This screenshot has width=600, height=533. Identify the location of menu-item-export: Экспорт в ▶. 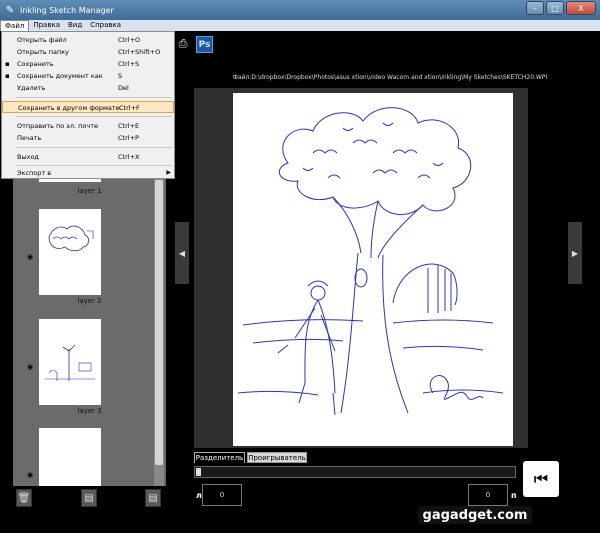
(88, 173).